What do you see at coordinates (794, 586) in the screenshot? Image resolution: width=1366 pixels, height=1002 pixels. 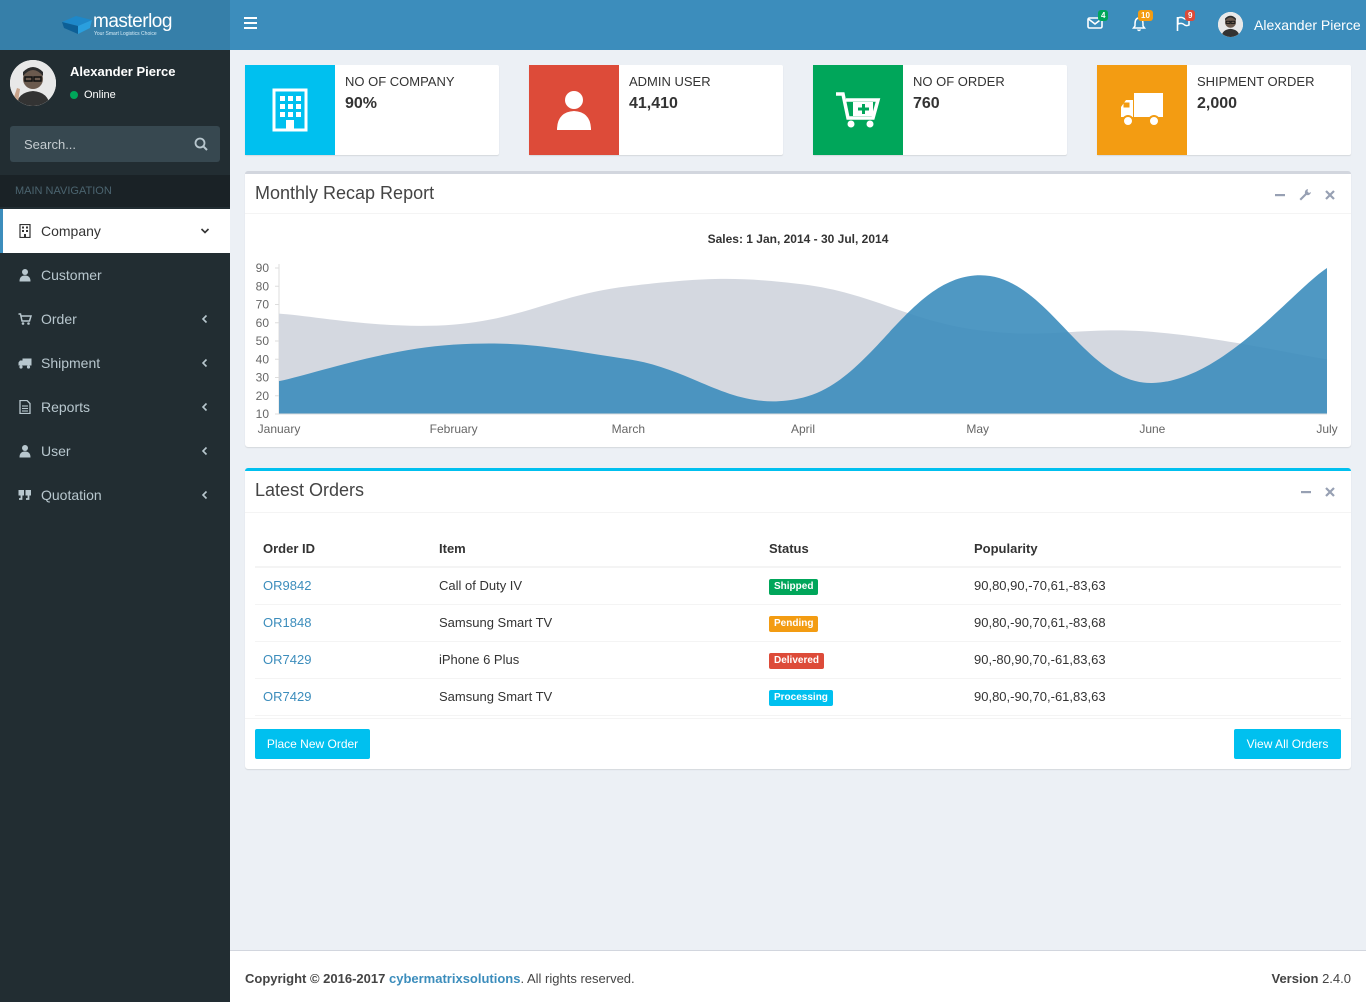 I see `status-badge: Shipped` at bounding box center [794, 586].